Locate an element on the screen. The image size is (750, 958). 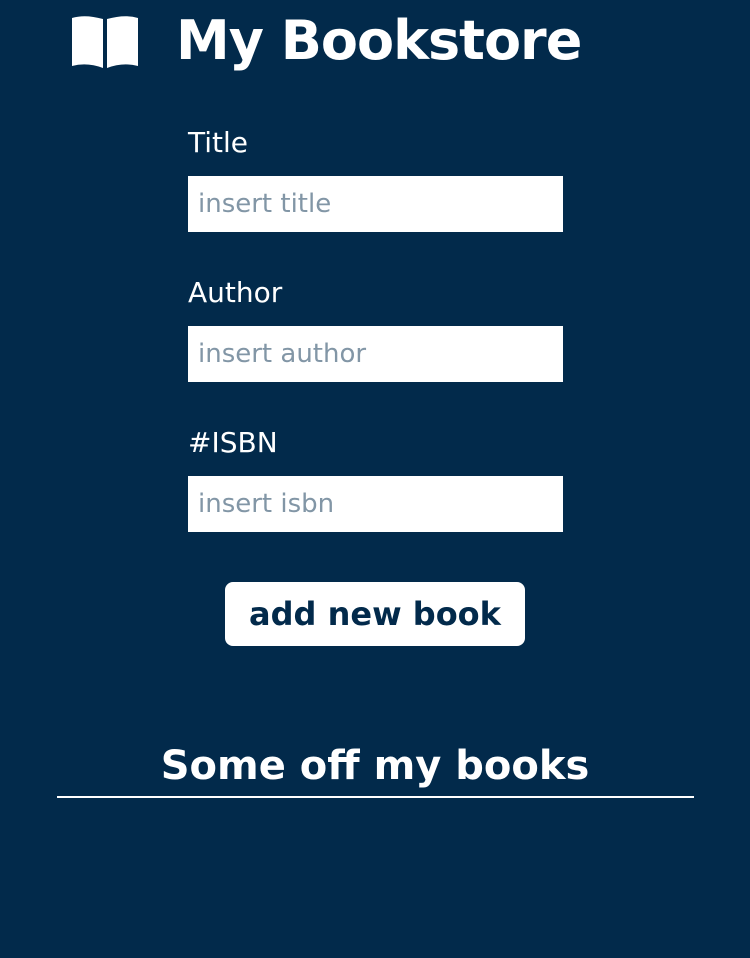
author-field-group: Author is located at coordinates (375, 327).